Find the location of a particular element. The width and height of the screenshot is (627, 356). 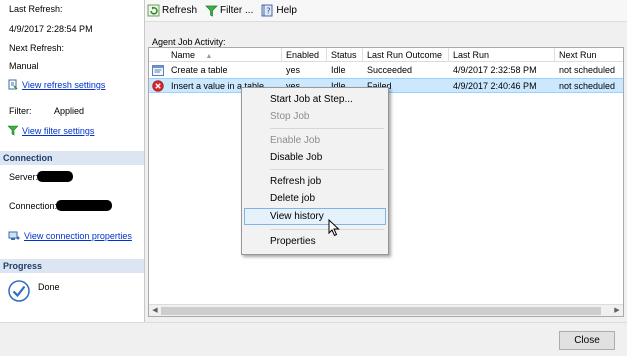

progress-status: Done is located at coordinates (49, 287).